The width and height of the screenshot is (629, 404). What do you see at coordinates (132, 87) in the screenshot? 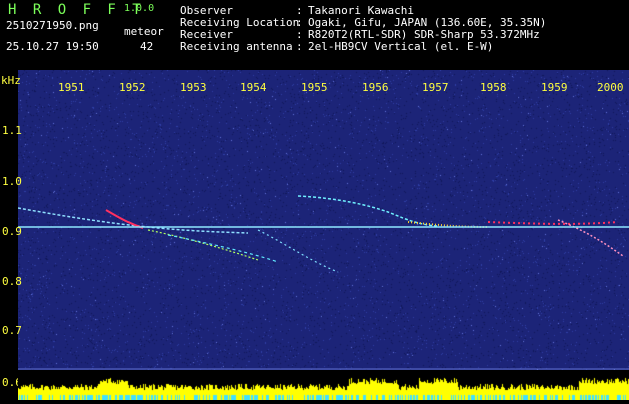
I see `x-tick-label: 1952` at bounding box center [132, 87].